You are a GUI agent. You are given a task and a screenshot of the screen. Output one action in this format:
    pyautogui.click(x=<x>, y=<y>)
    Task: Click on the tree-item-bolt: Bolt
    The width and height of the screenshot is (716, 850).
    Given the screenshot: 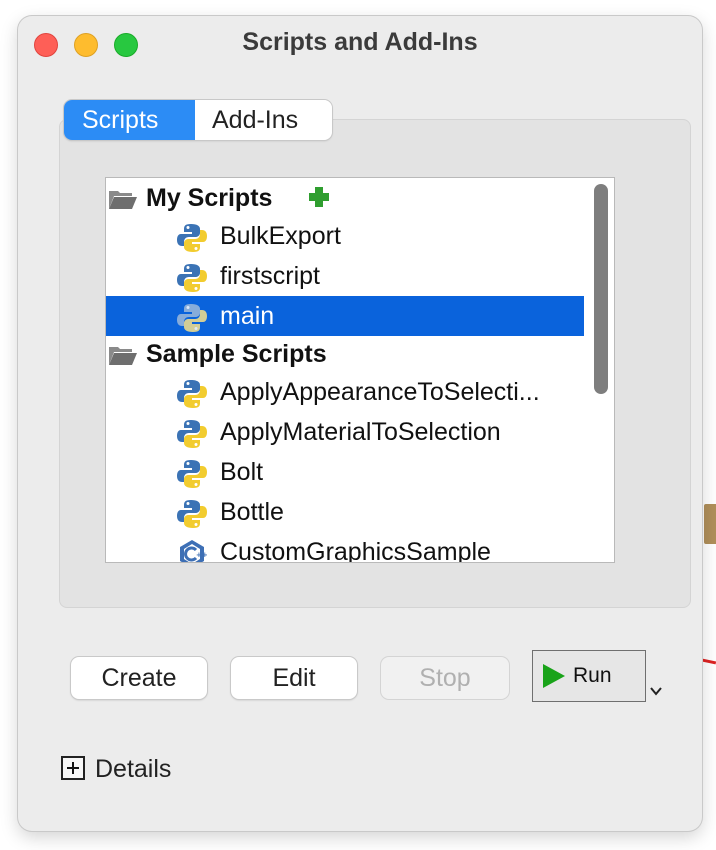 What is the action you would take?
    pyautogui.click(x=345, y=472)
    